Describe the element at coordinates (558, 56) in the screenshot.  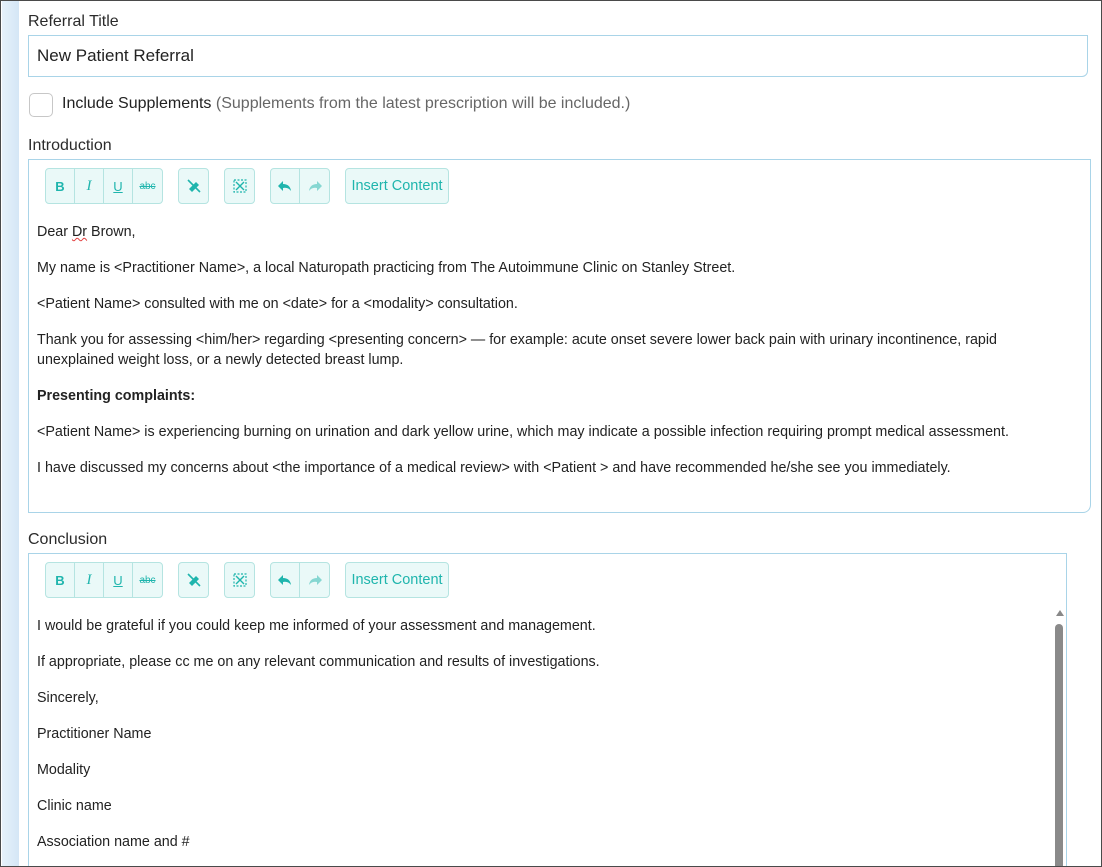
I see `referral-title-input` at that location.